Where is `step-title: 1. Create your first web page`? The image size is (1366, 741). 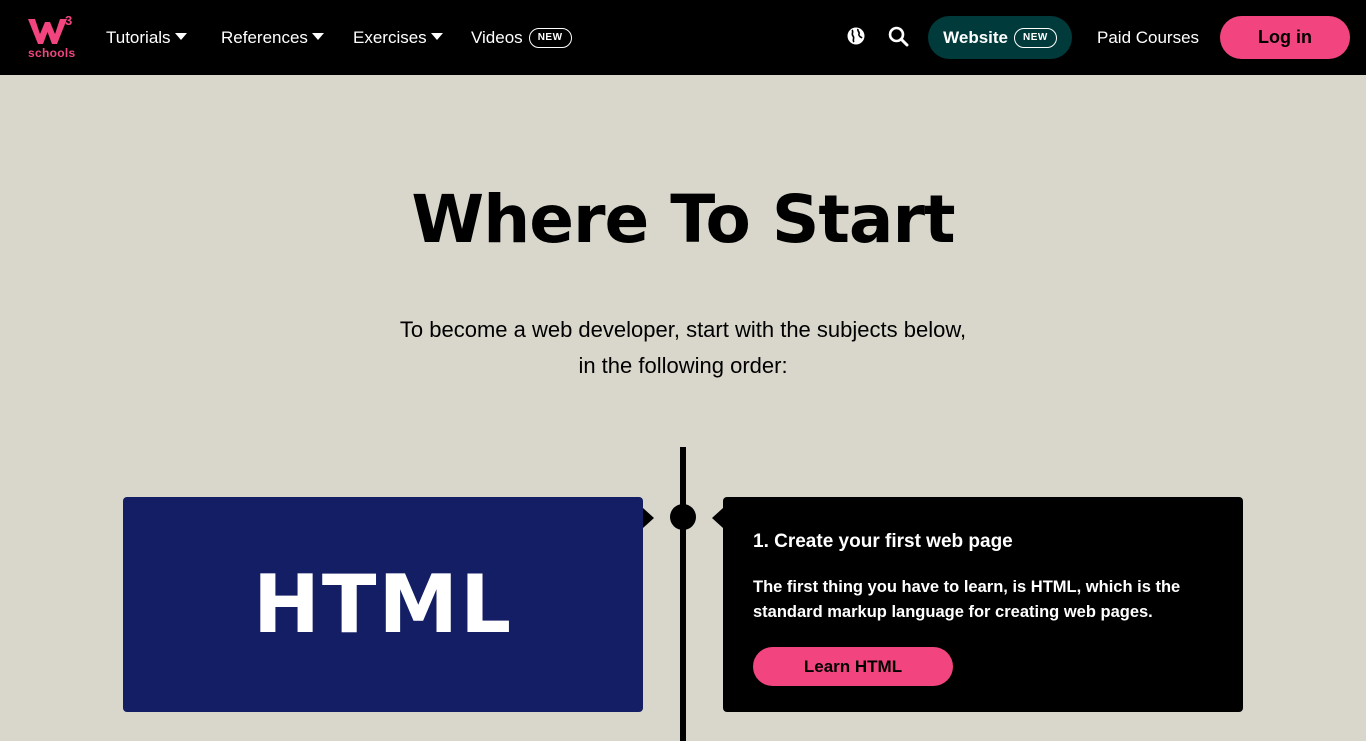 step-title: 1. Create your first web page is located at coordinates (883, 541).